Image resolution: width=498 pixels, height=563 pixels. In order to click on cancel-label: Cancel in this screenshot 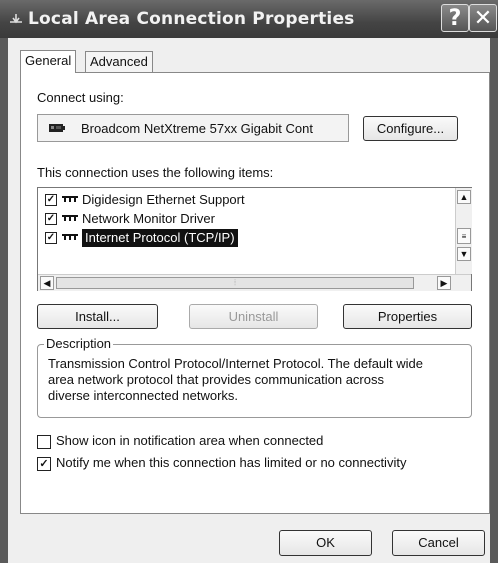, I will do `click(438, 542)`.